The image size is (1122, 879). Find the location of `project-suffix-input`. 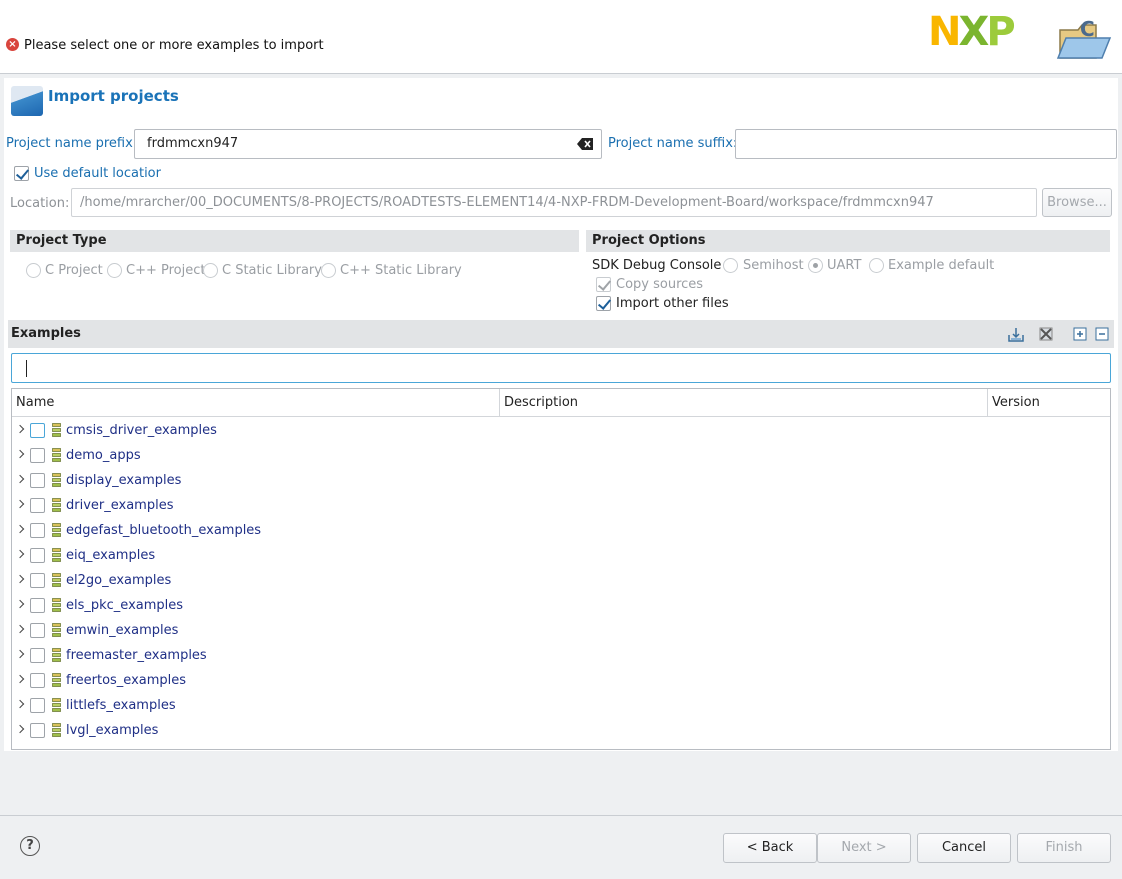

project-suffix-input is located at coordinates (926, 144).